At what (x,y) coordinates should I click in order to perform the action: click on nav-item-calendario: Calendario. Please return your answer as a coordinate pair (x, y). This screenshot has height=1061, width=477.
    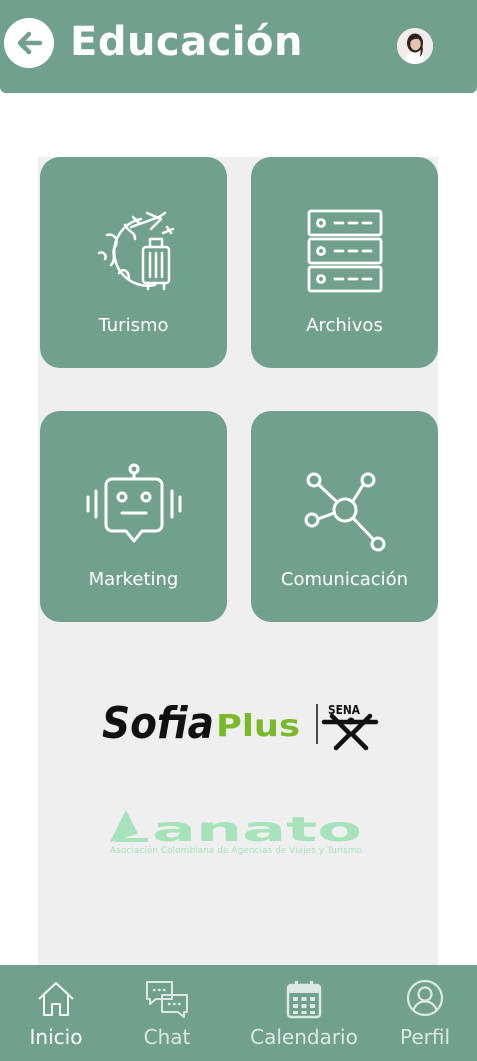
    Looking at the image, I should click on (304, 1013).